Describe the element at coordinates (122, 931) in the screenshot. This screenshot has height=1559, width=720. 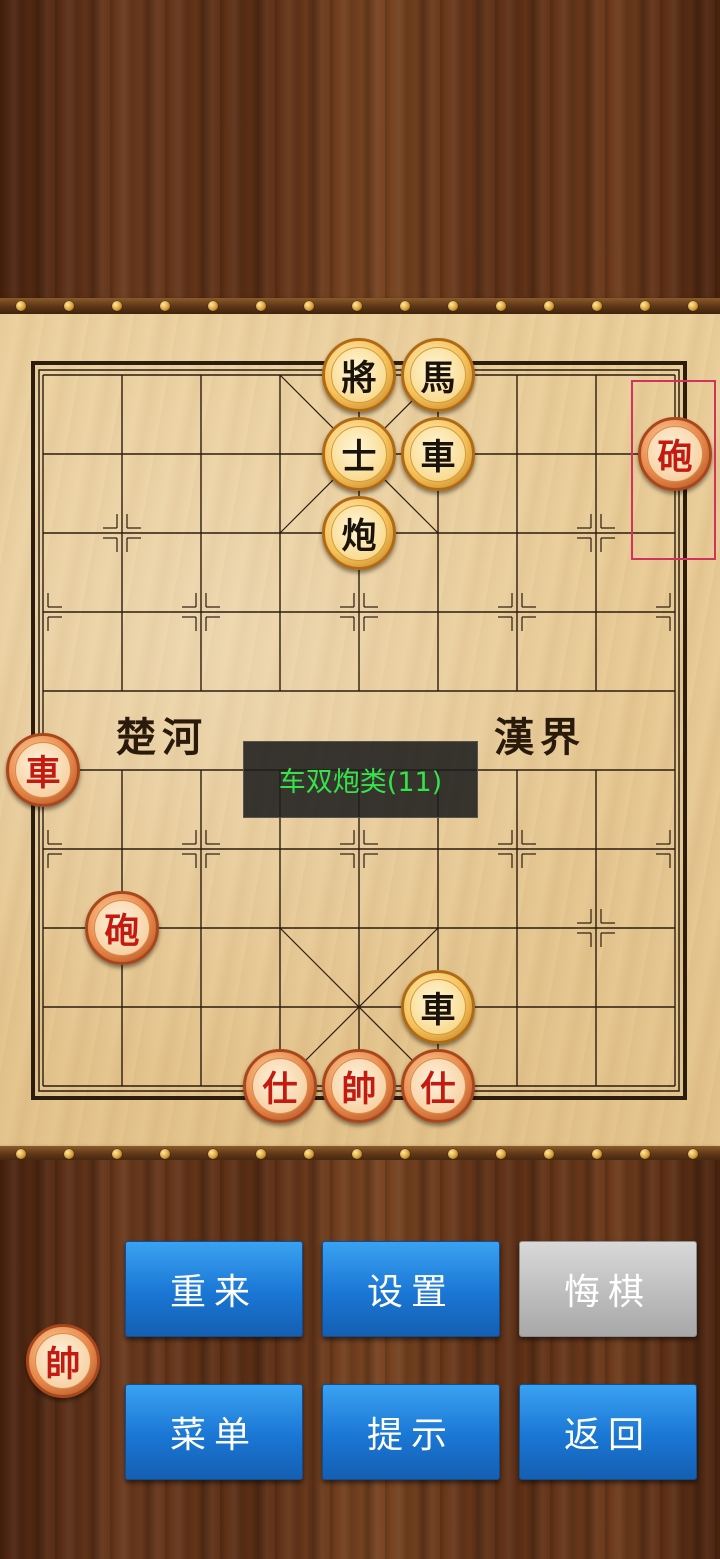
I see `piece-char: 砲` at that location.